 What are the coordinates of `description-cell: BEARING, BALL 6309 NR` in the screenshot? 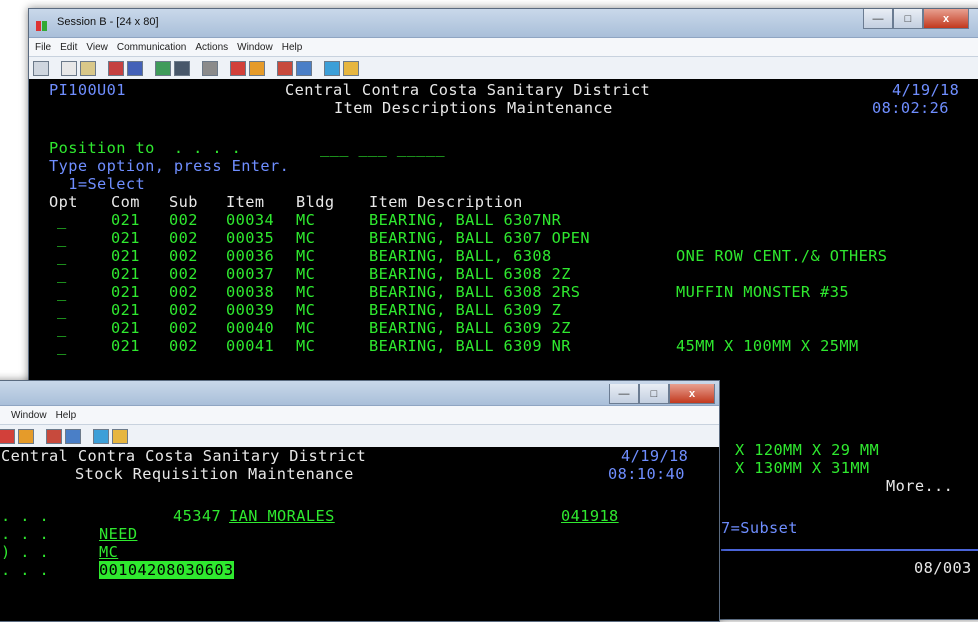 It's located at (470, 346).